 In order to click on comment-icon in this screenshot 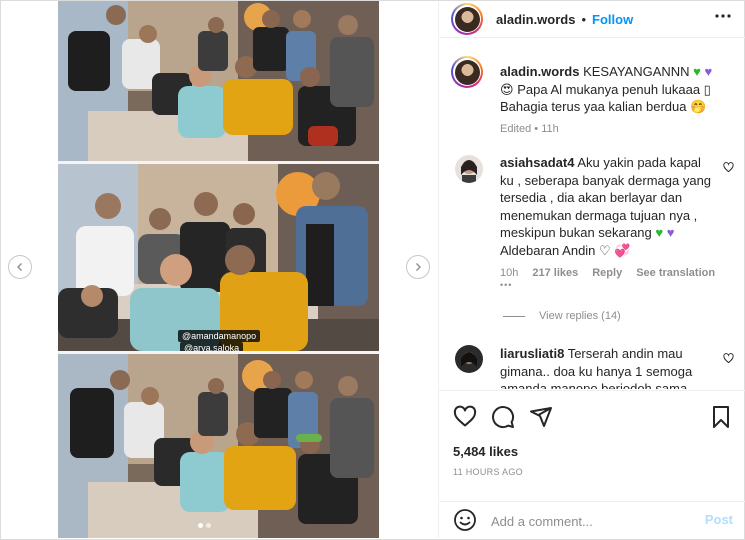, I will do `click(503, 417)`.